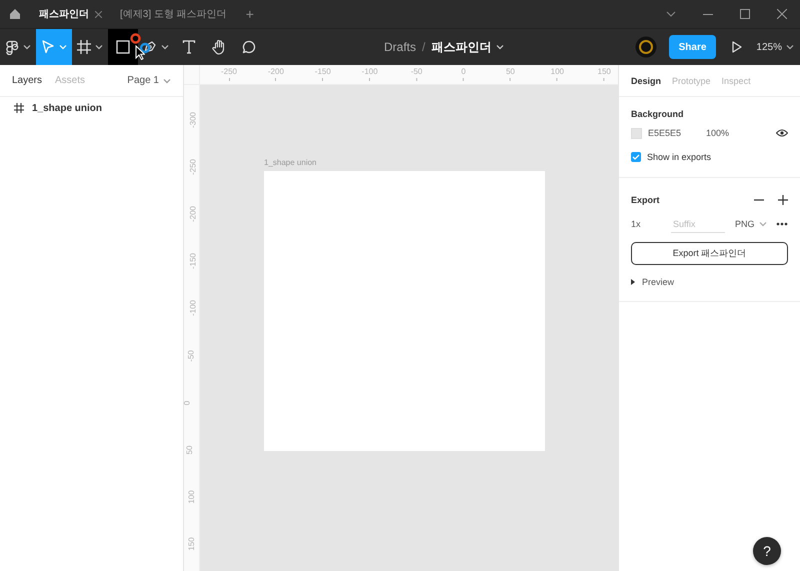 The height and width of the screenshot is (571, 800). Describe the element at coordinates (15, 14) in the screenshot. I see `home-icon` at that location.